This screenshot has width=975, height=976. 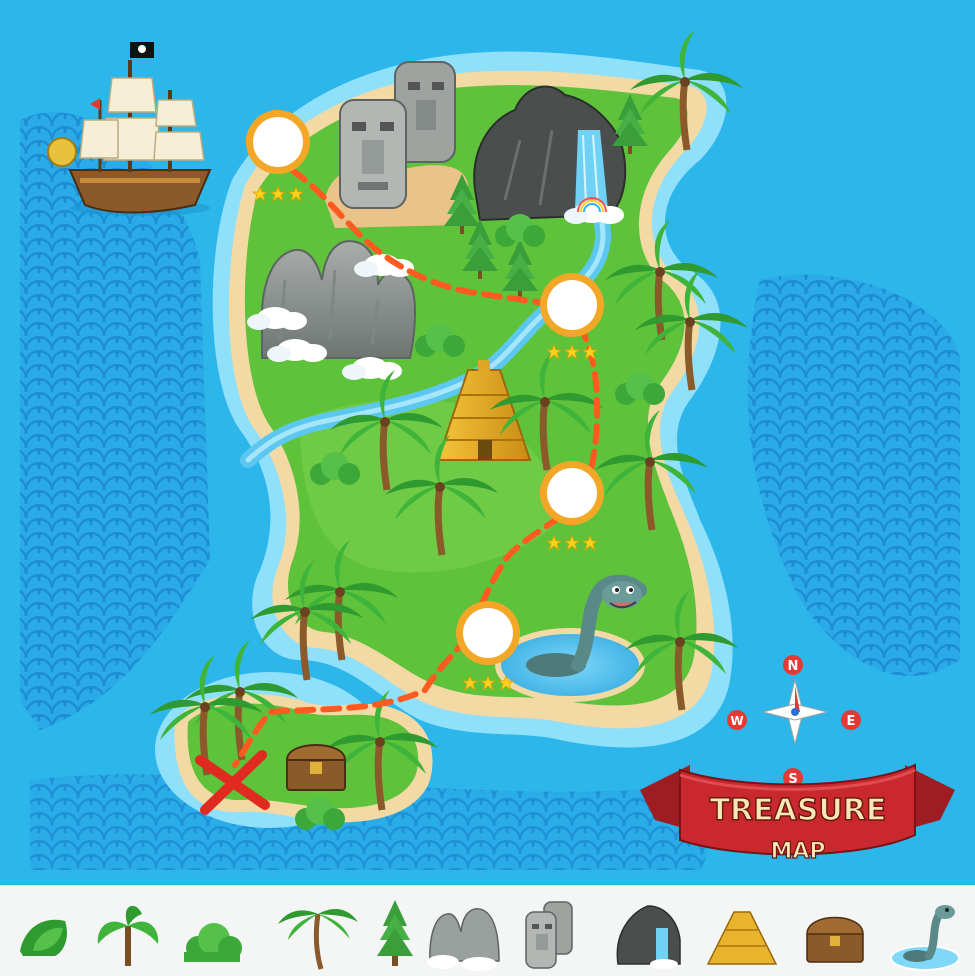 I want to click on compass-east: E, so click(x=851, y=720).